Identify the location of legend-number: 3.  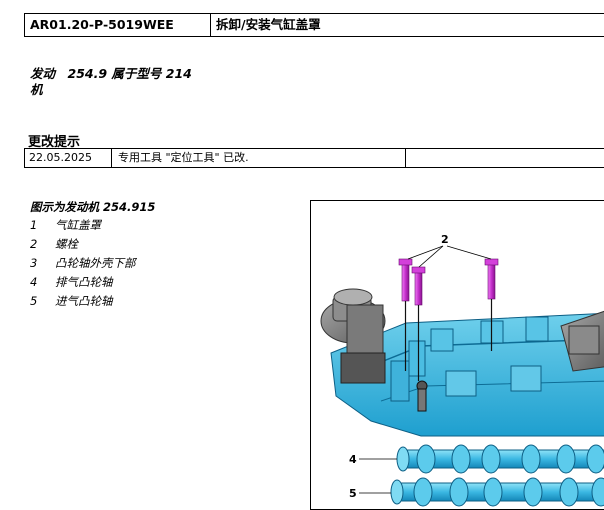
(34, 263).